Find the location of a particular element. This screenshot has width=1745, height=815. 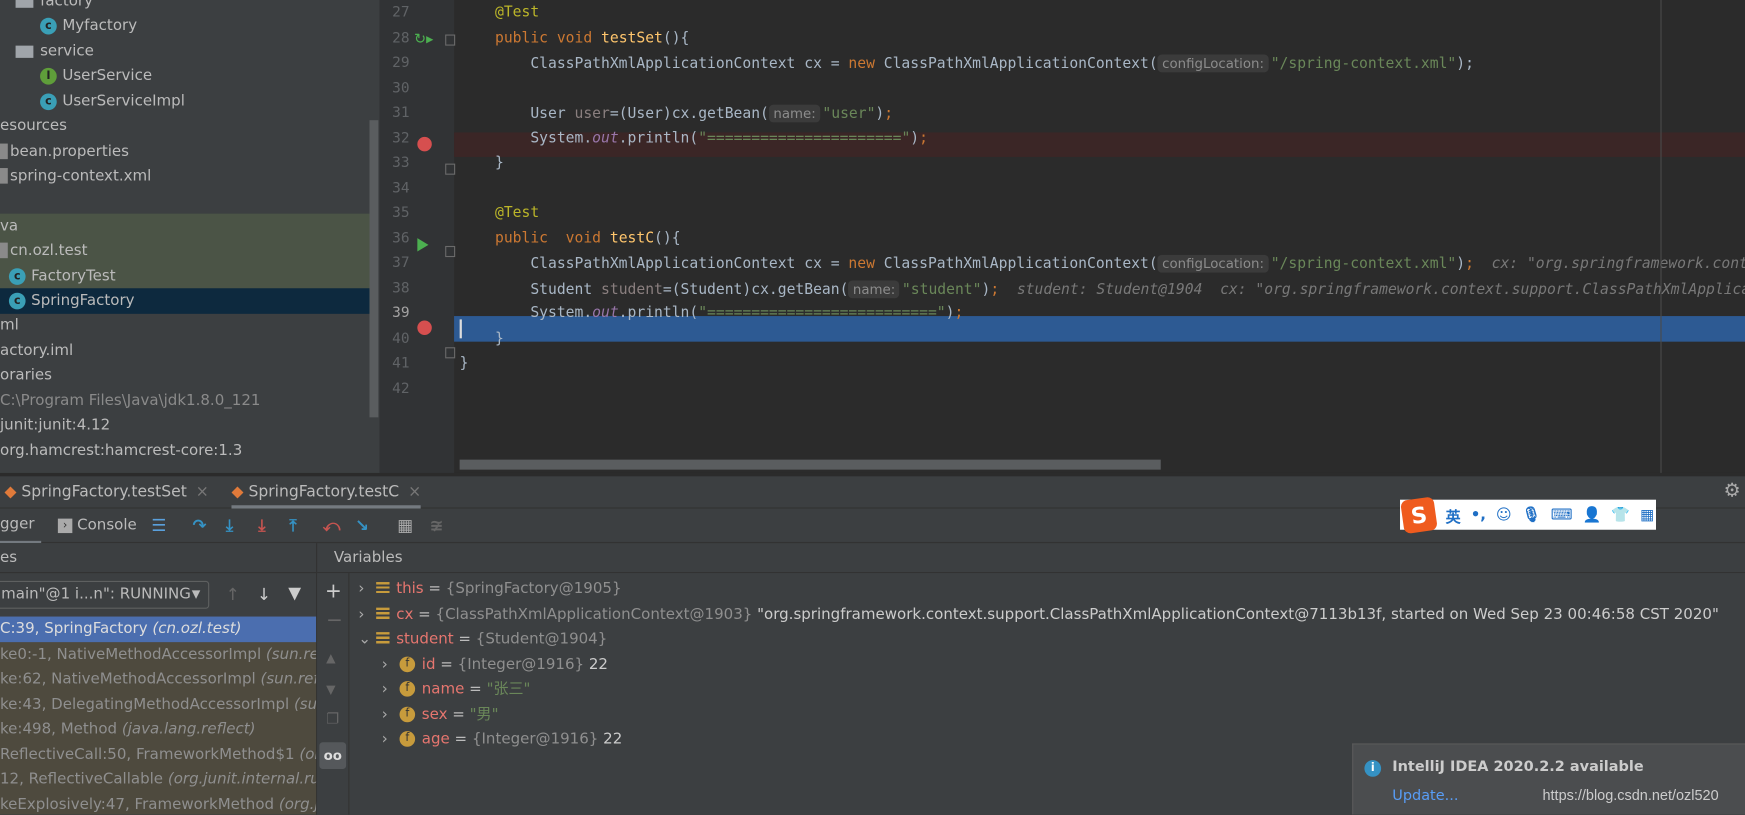

evaluate-expression-icon: ▦ is located at coordinates (405, 525).